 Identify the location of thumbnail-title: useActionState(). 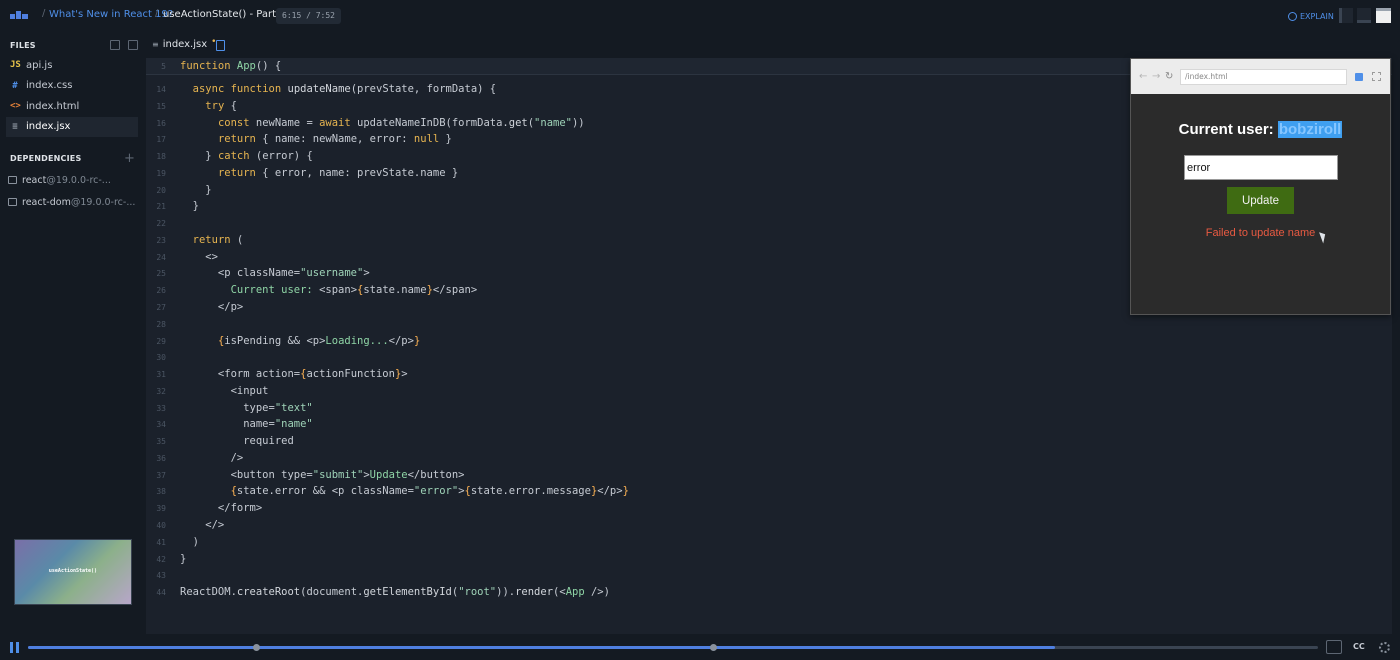
(73, 571).